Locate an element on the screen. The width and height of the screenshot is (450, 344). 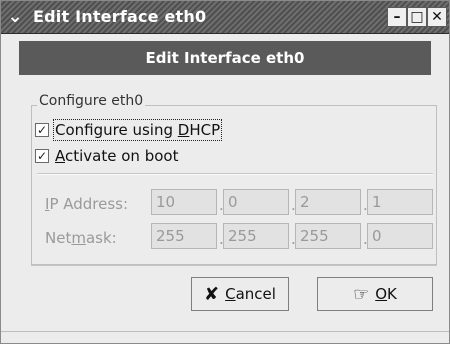
header-banner: Edit Interface eth0 is located at coordinates (225, 58).